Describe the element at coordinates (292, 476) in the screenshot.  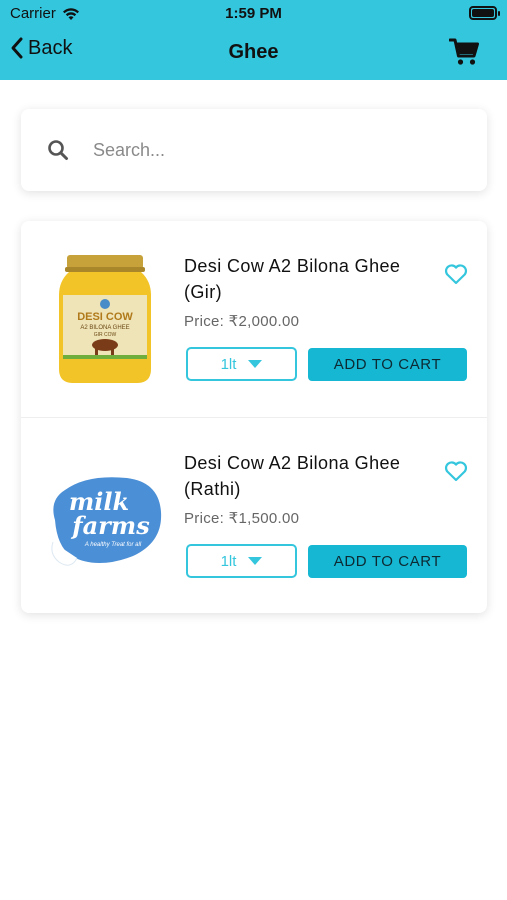
I see `product-name: Desi Cow A2 Bilona Ghee (Rathi)` at that location.